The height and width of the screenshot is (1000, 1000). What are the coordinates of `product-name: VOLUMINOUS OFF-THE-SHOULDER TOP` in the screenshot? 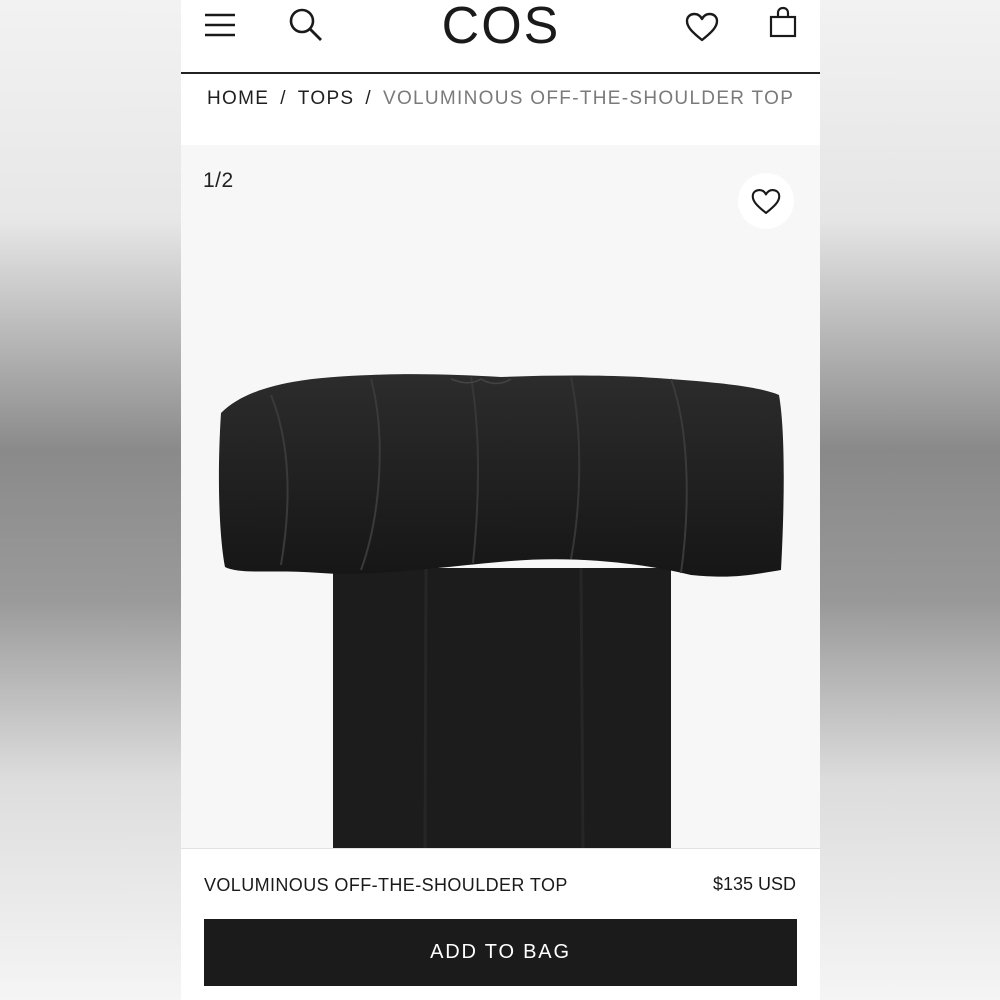 It's located at (386, 885).